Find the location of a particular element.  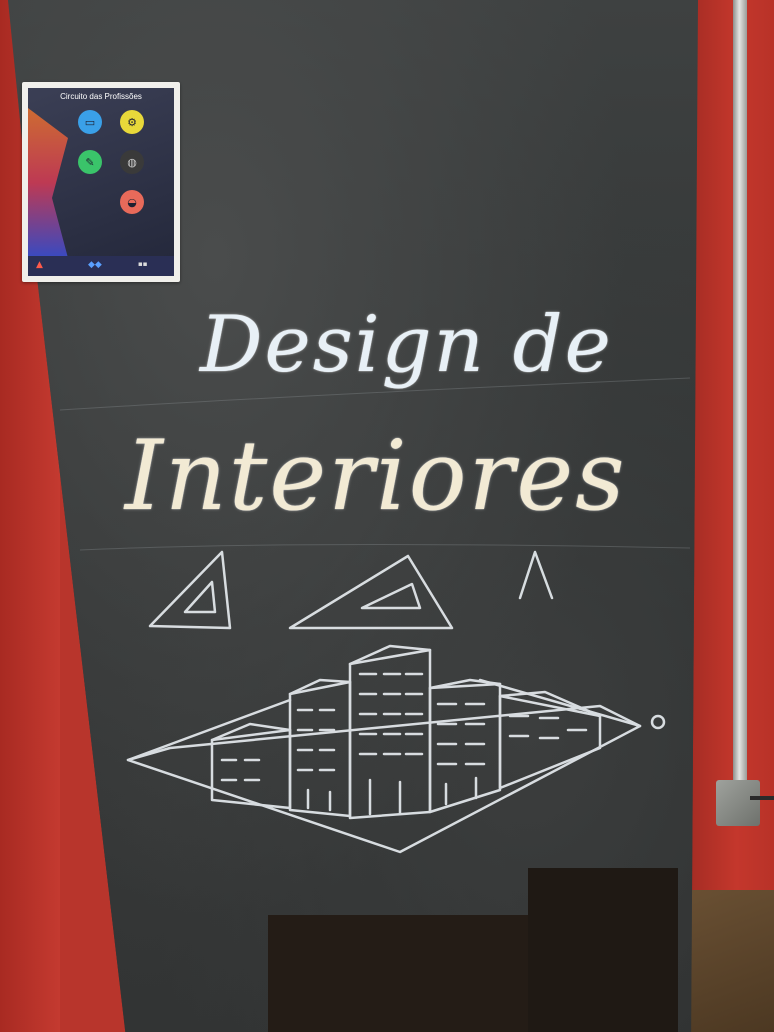

caret-mark-icon is located at coordinates (536, 575).